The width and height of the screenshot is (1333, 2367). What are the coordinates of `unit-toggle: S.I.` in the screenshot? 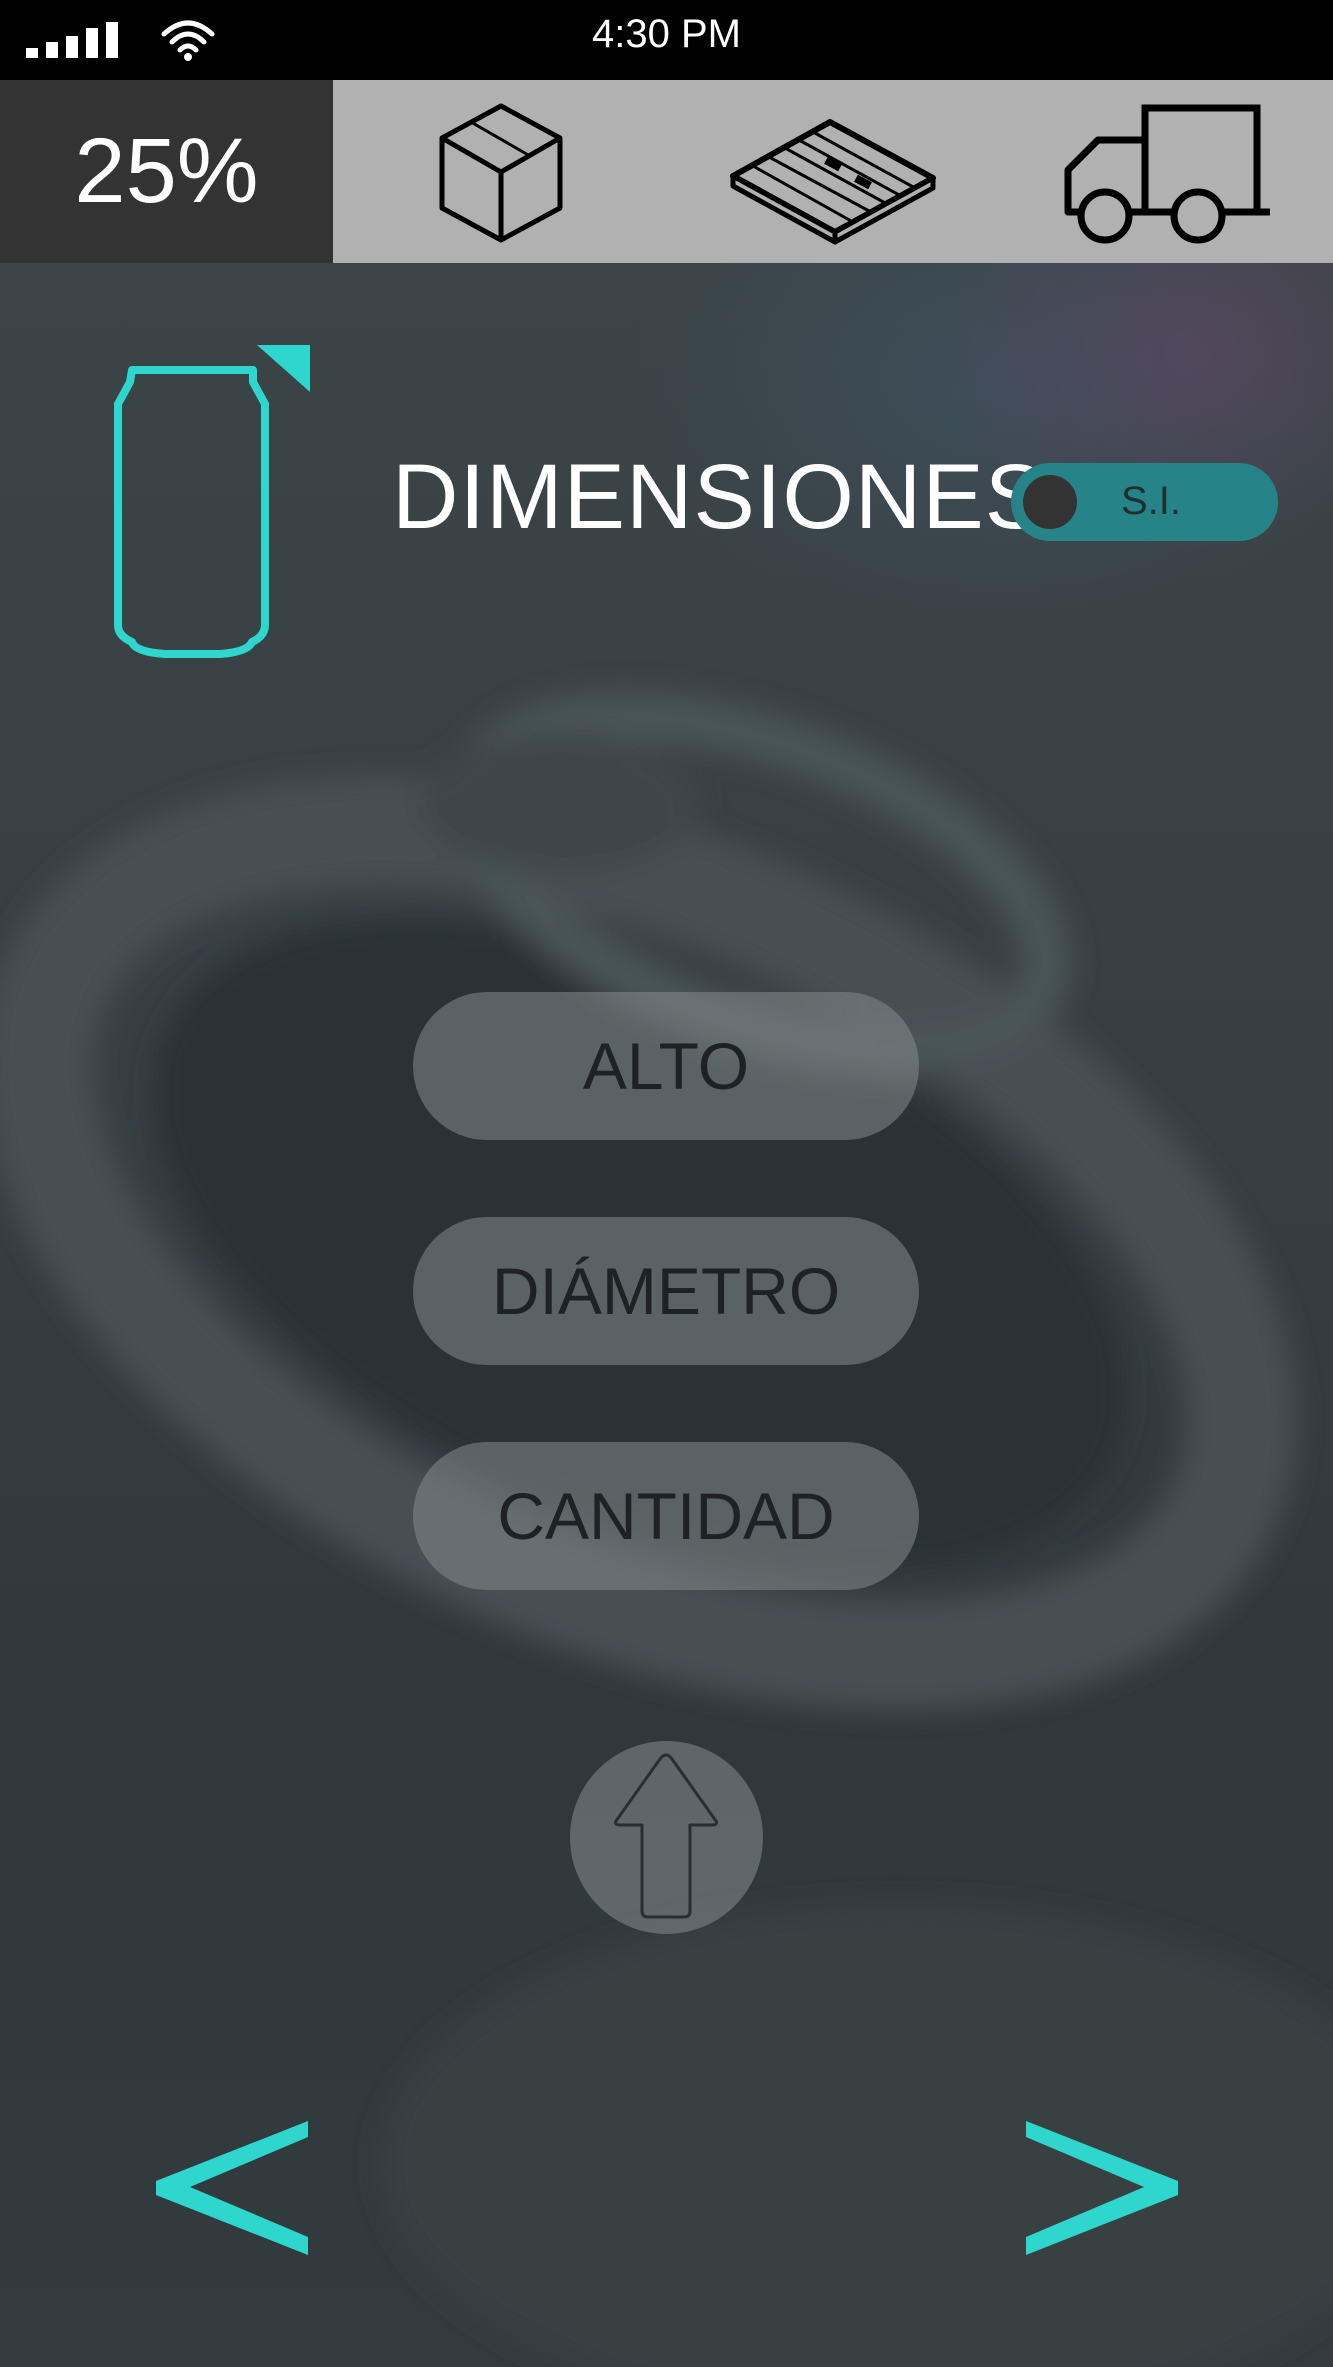 It's located at (1144, 502).